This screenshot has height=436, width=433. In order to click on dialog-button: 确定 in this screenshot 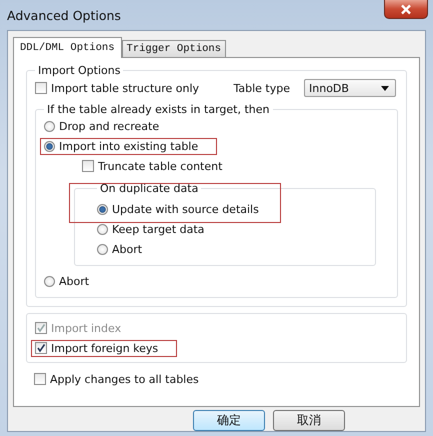, I will do `click(229, 420)`.